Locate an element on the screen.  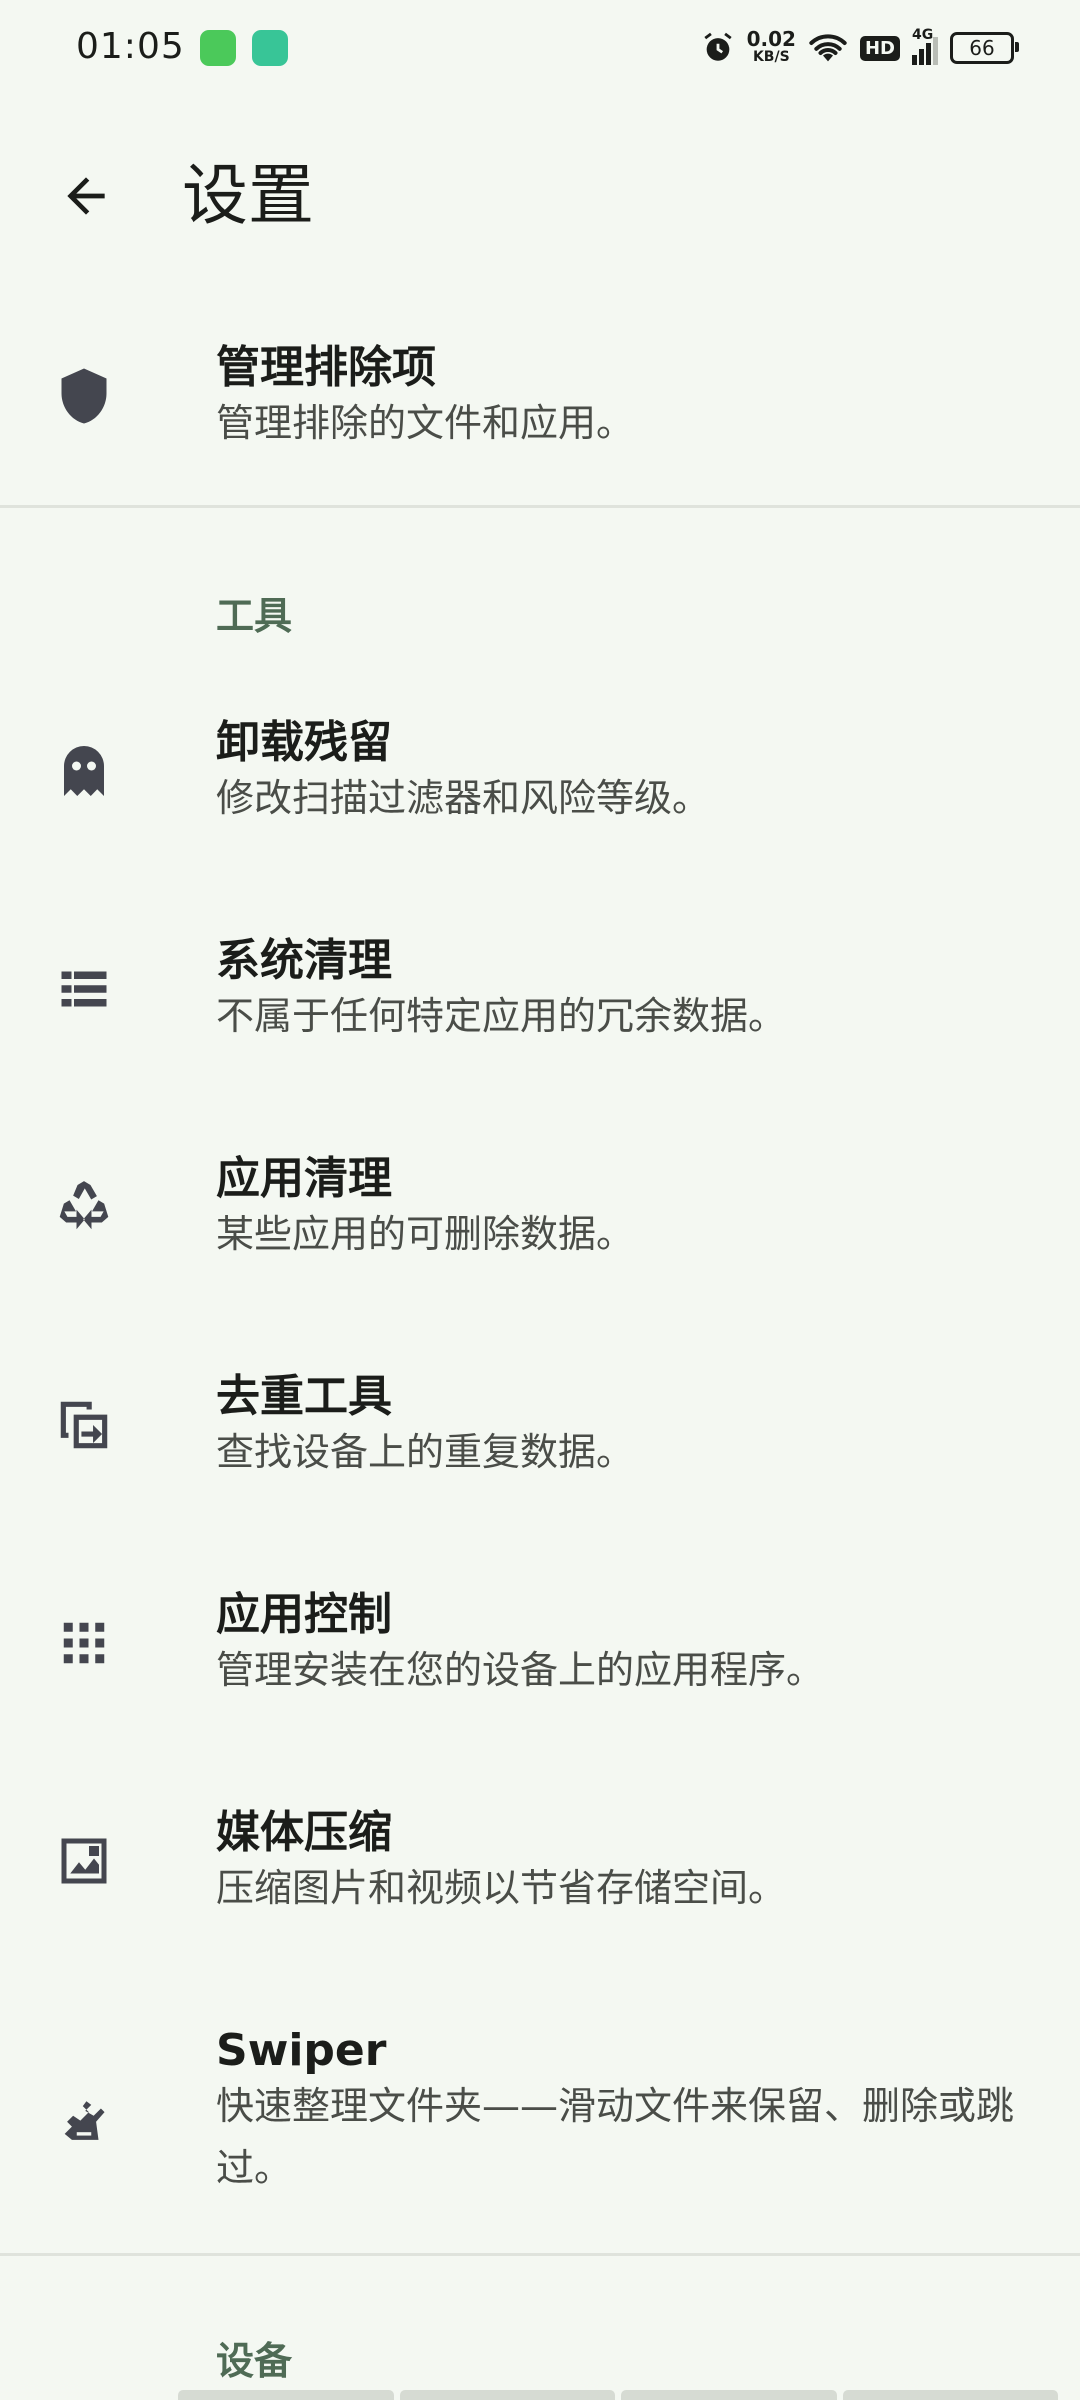
status-bar: 01:05 0.02 KB/S HD 4G 66 is located at coordinates (540, 48).